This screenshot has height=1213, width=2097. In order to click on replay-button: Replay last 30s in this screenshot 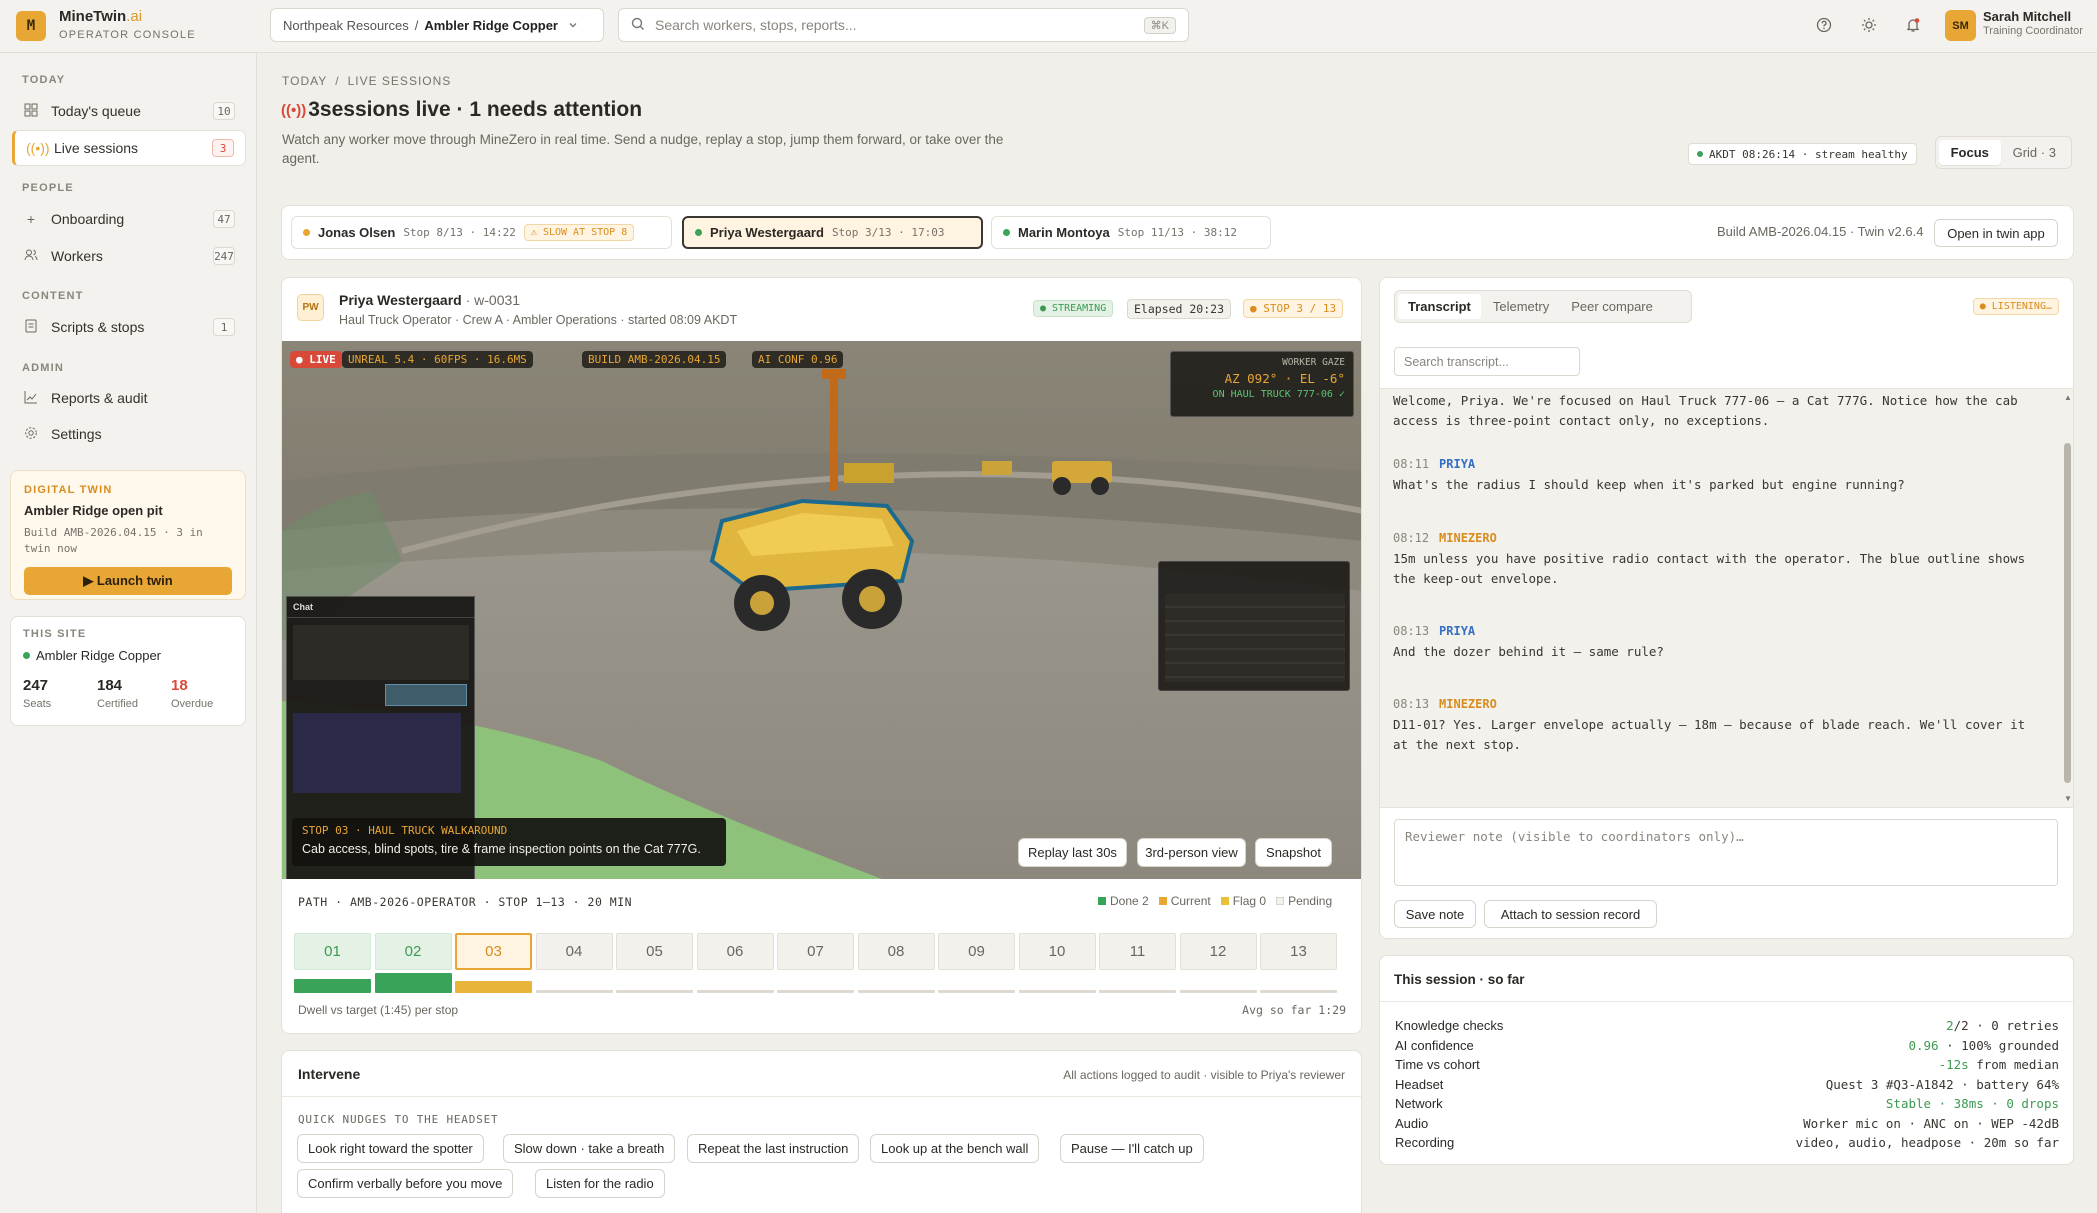, I will do `click(1072, 852)`.